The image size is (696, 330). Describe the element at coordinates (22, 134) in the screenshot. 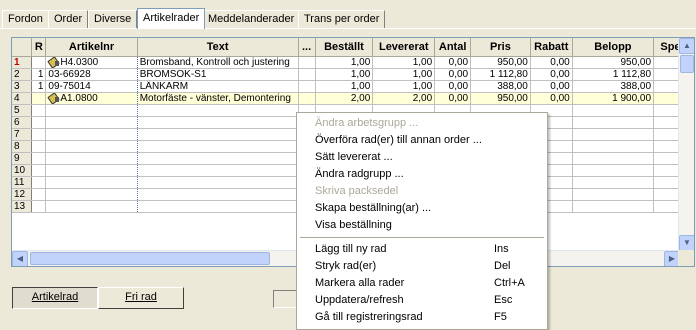

I see `row-number: 7` at that location.